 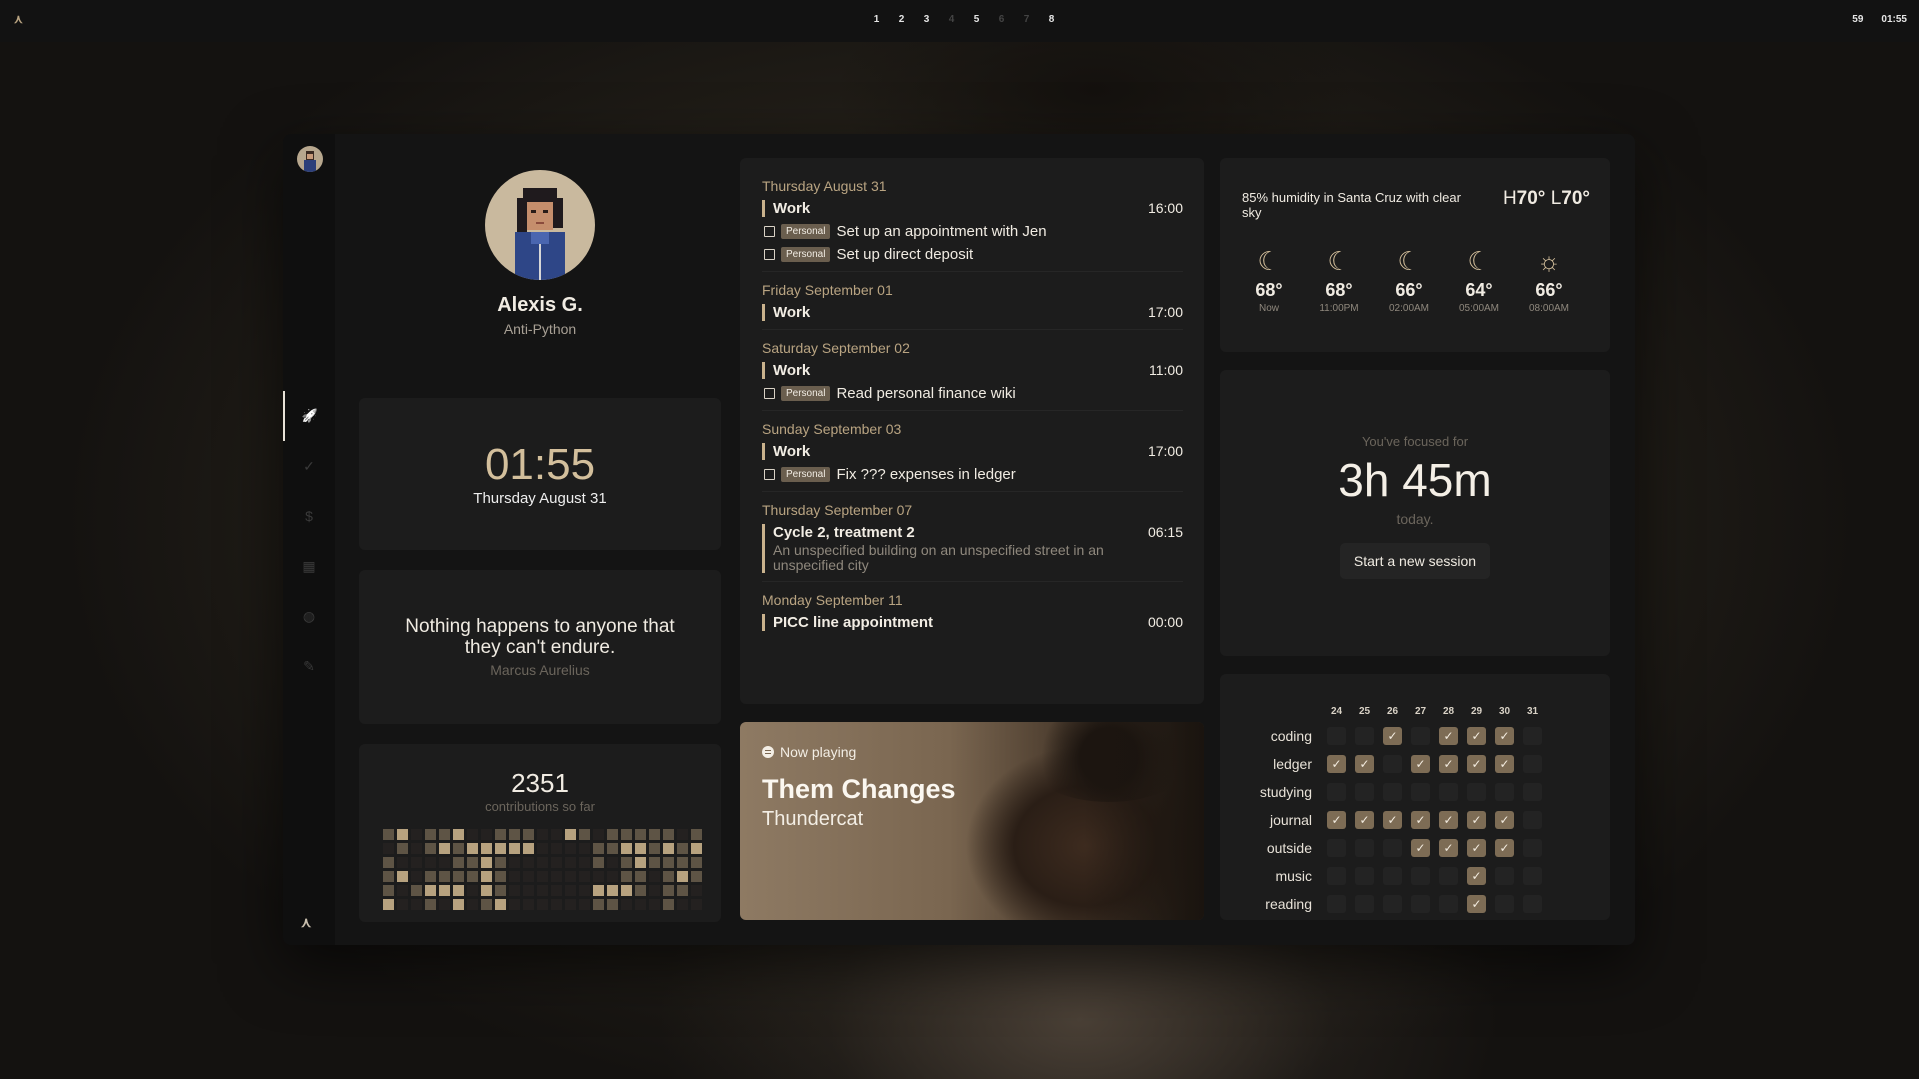 What do you see at coordinates (309, 566) in the screenshot?
I see `sidebar-item-calendar: ▦` at bounding box center [309, 566].